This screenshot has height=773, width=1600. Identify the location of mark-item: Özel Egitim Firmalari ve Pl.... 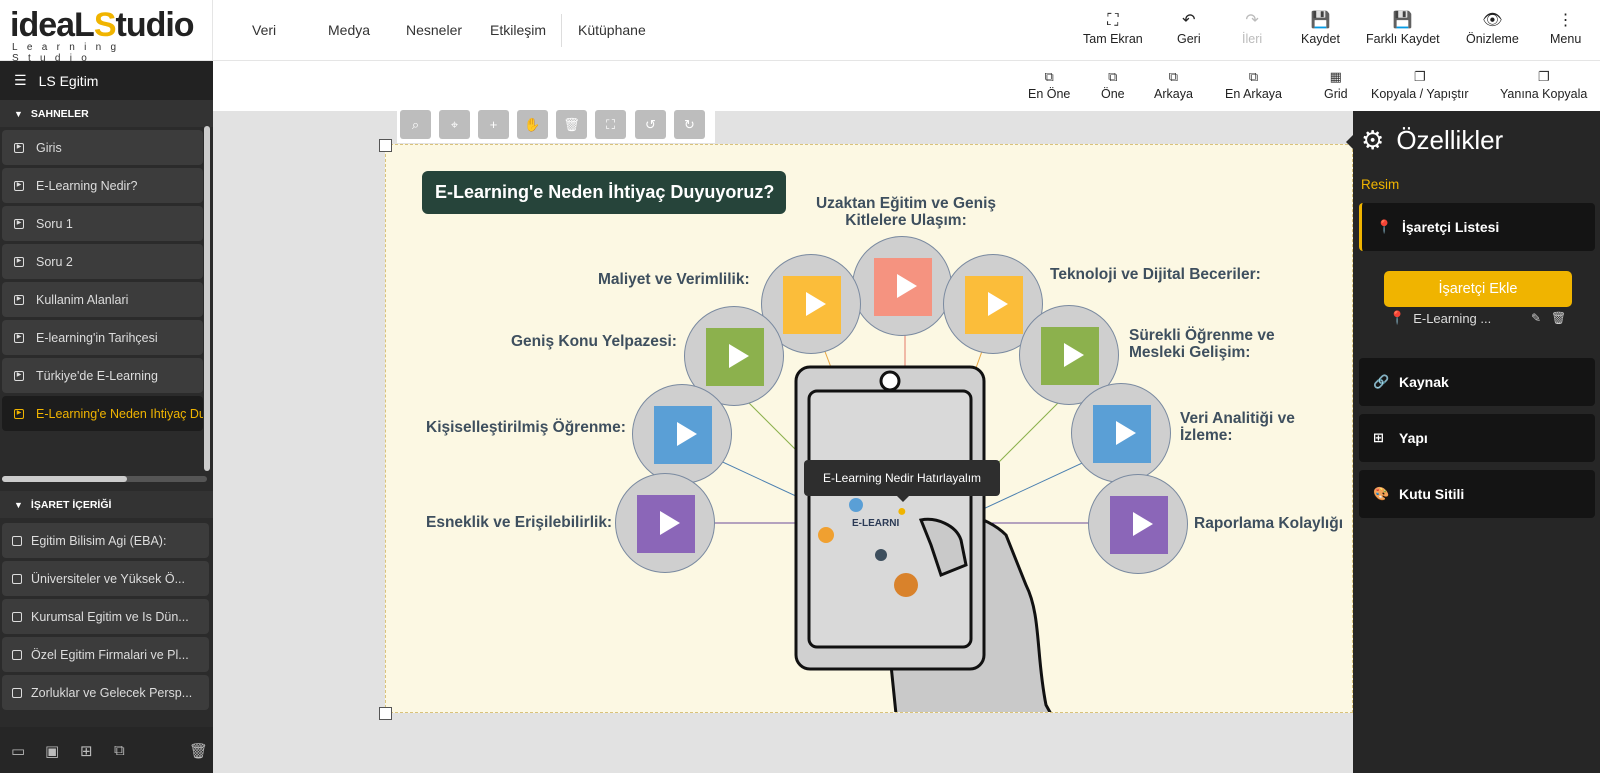
(105, 654).